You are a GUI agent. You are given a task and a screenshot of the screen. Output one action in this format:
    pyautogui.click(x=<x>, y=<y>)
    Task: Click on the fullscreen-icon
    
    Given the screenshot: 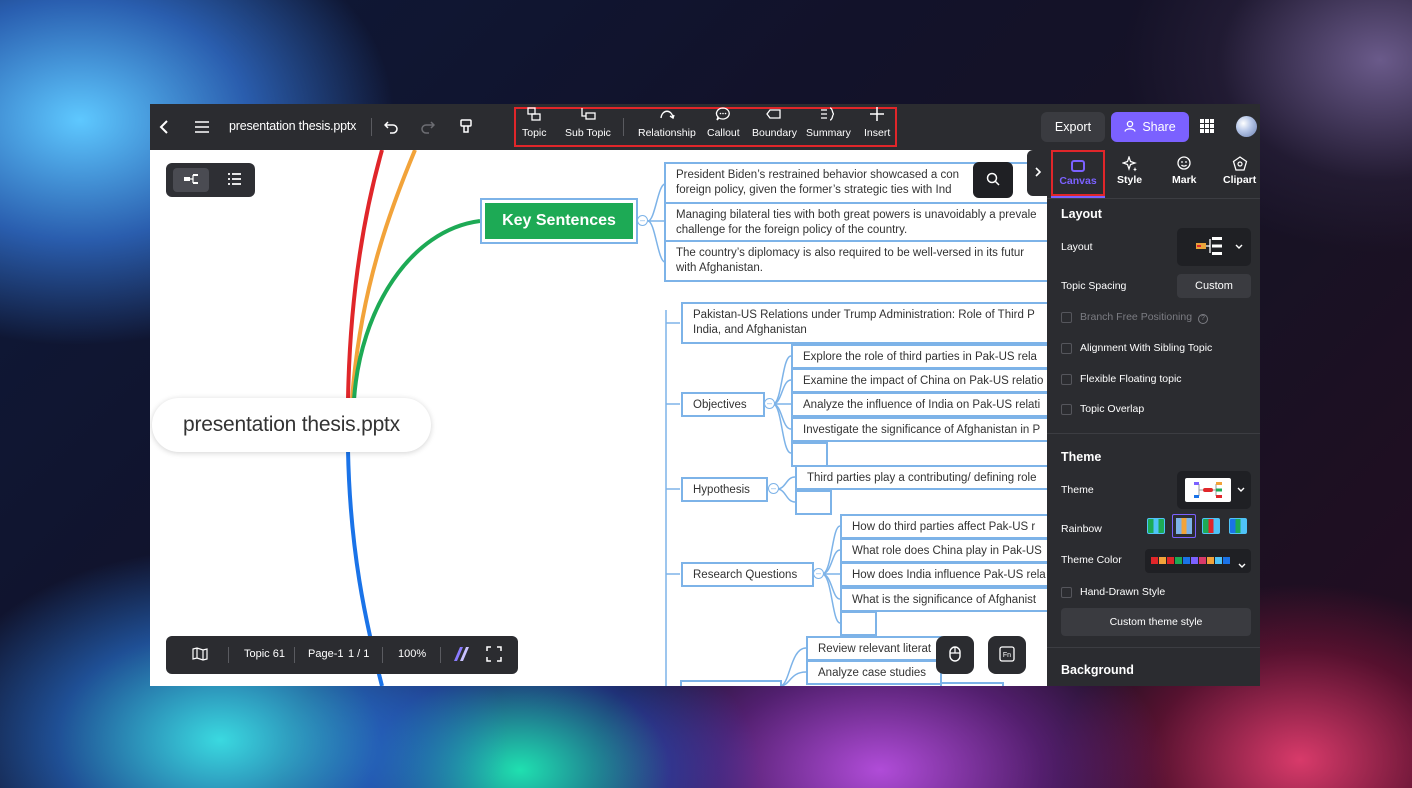 What is the action you would take?
    pyautogui.click(x=494, y=655)
    